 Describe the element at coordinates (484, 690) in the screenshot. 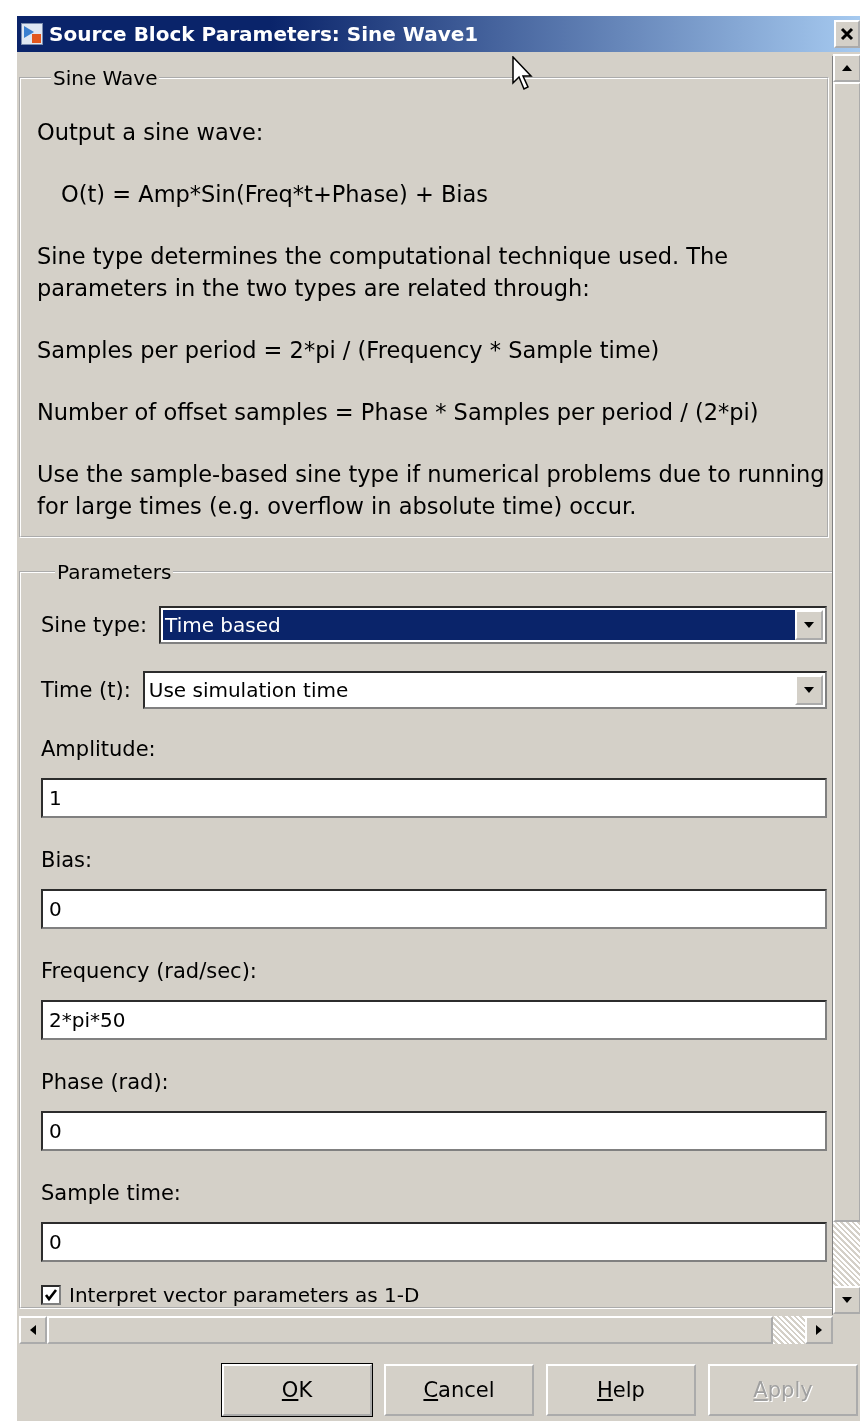

I see `dropdown: Use simulation time` at that location.